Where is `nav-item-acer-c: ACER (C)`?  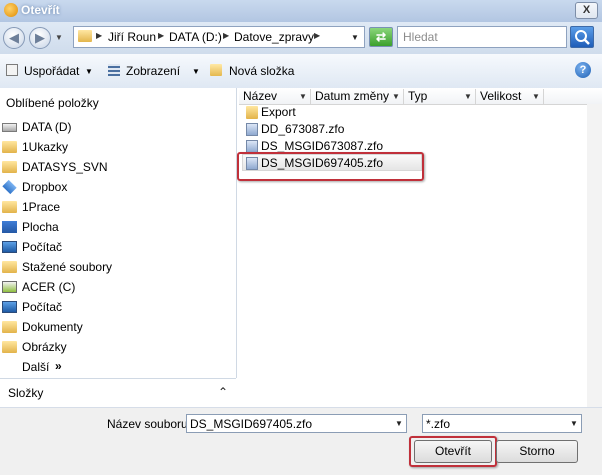
nav-item-acer-c: ACER (C) is located at coordinates (117, 287).